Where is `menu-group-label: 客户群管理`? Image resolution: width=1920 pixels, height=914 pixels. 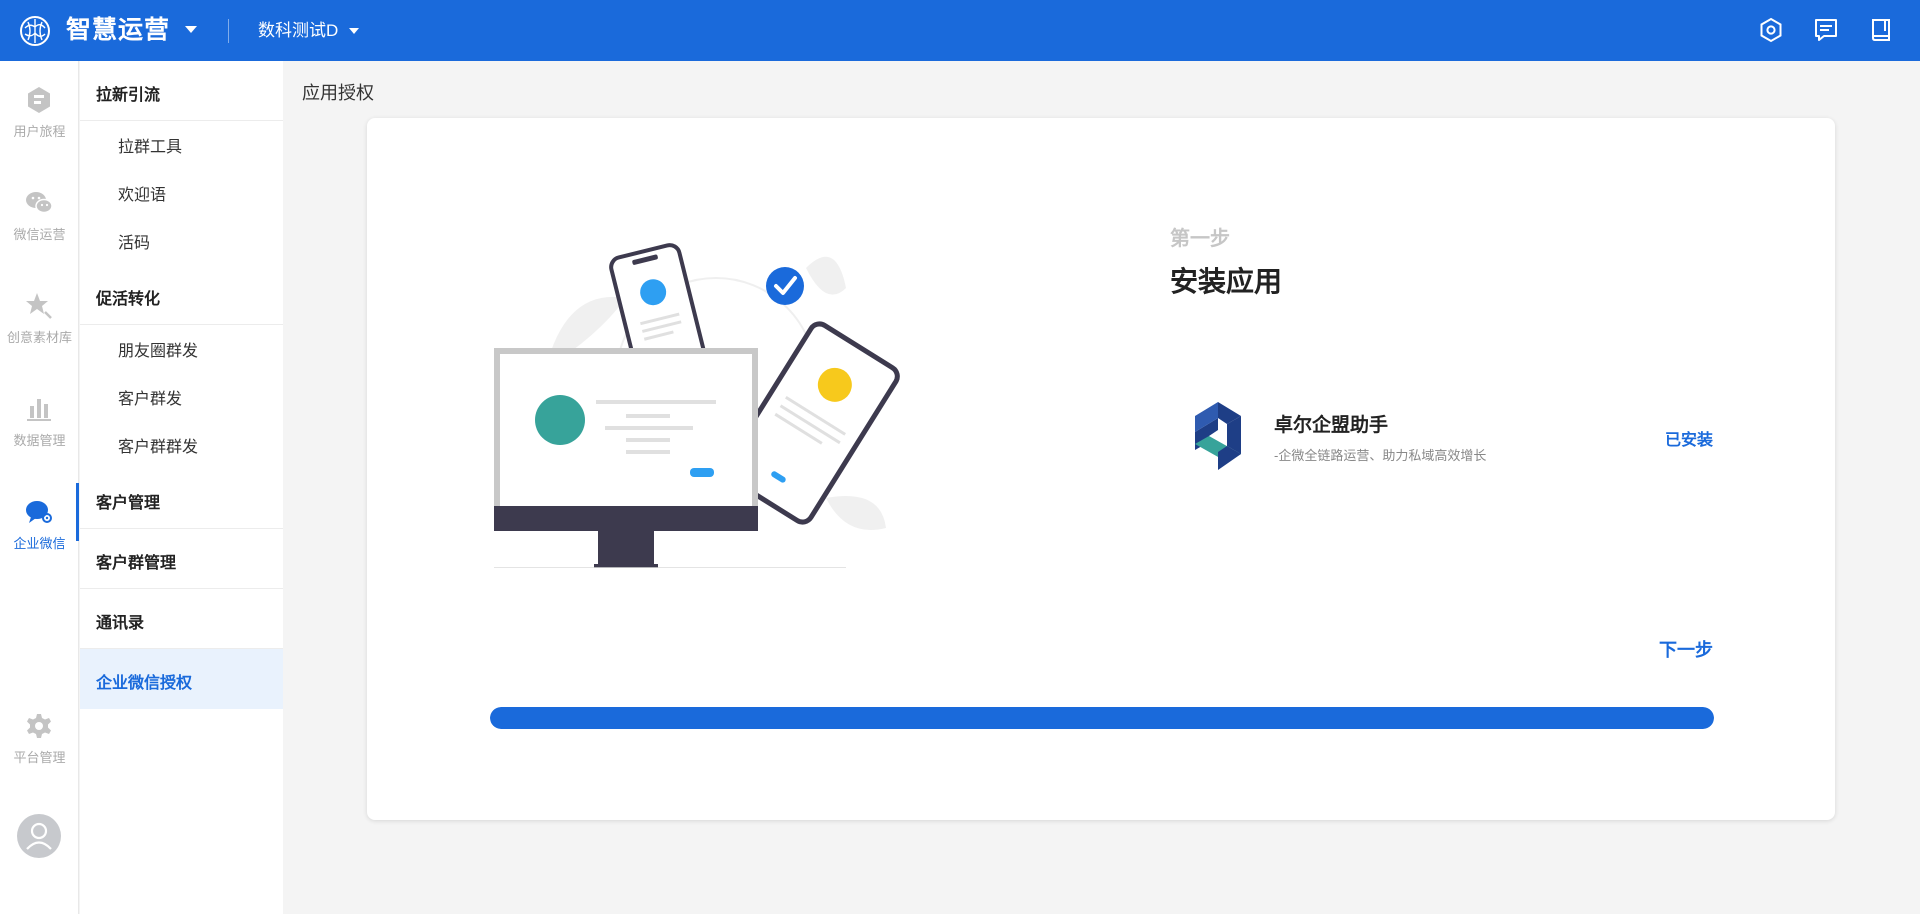
menu-group-label: 客户群管理 is located at coordinates (136, 563).